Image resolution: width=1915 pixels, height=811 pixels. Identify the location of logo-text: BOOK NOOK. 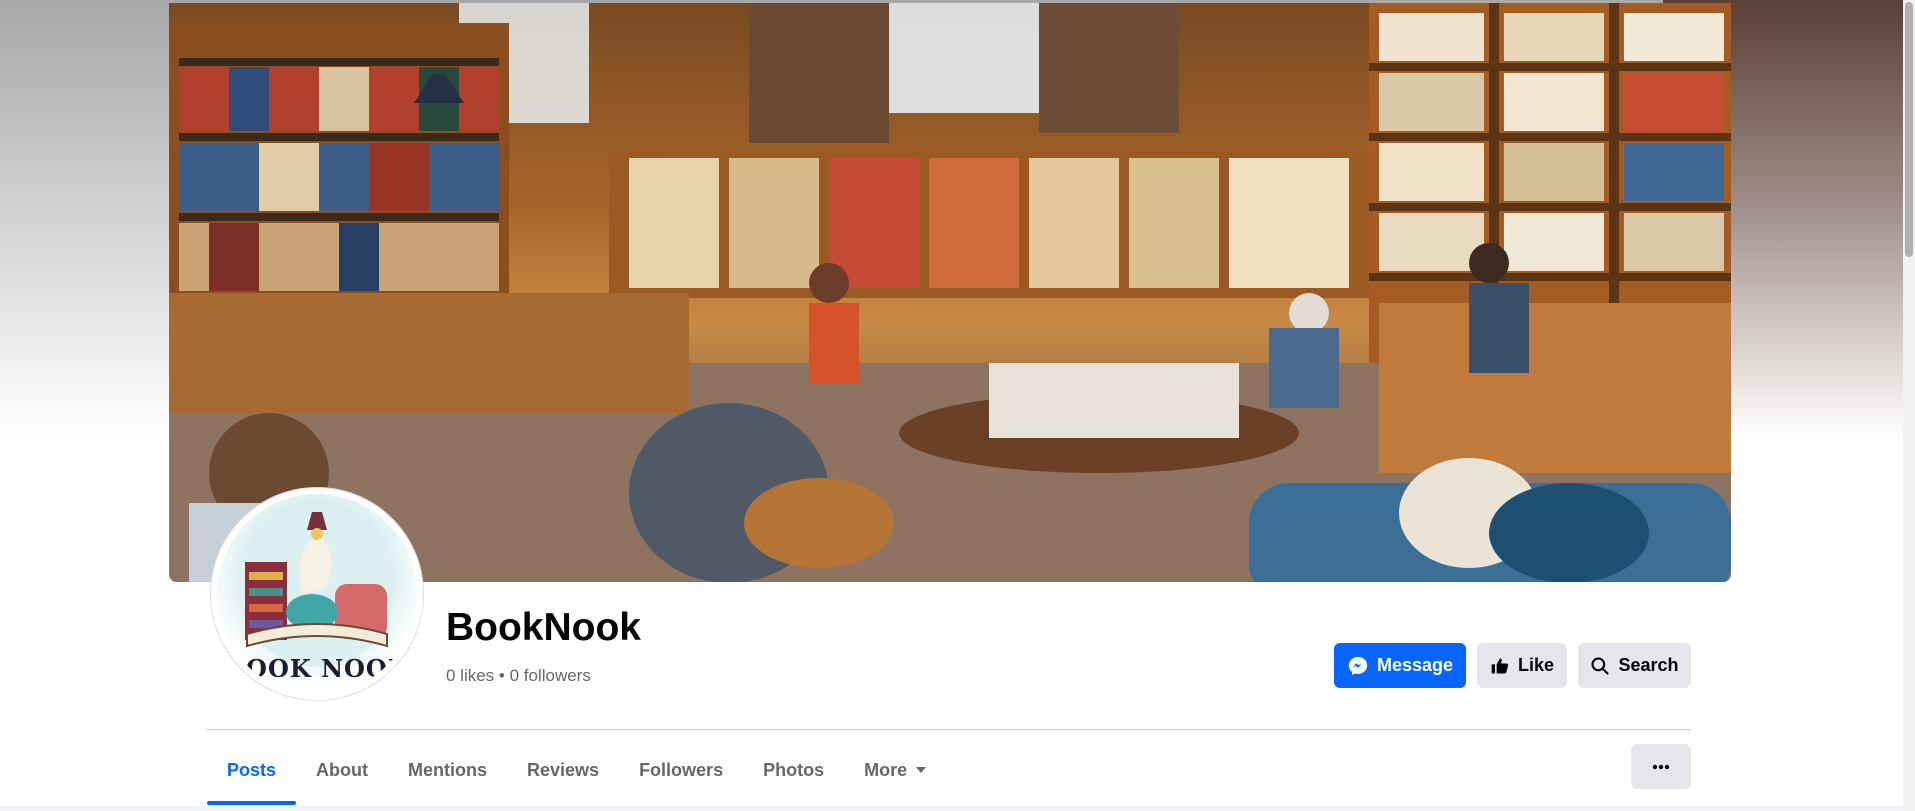
(317, 668).